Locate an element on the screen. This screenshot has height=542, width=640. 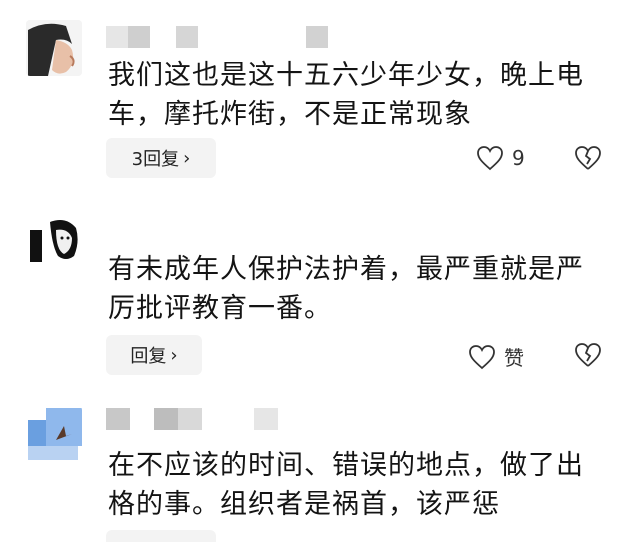
comment-text: 有未成年人保护法护着，最严重就是严厉批评教育一番。 is located at coordinates (346, 289).